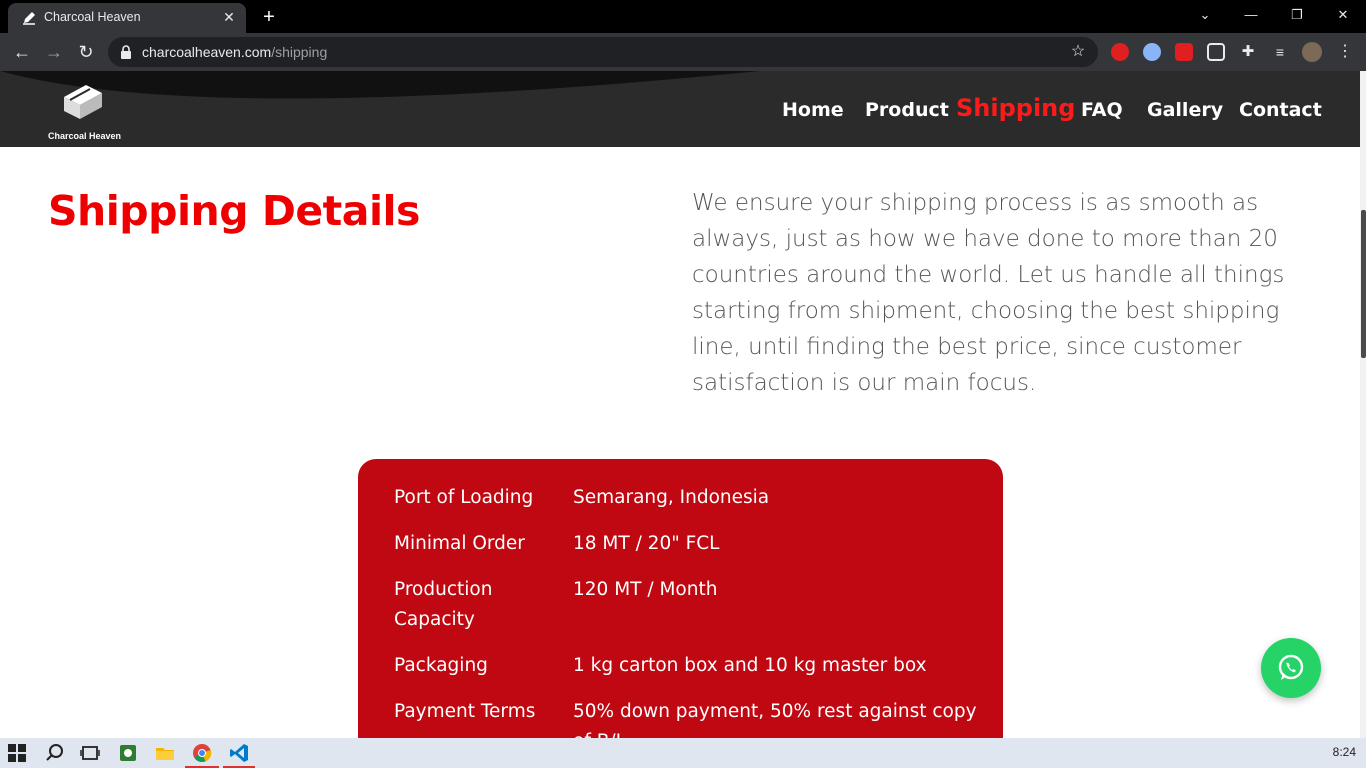  Describe the element at coordinates (83, 102) in the screenshot. I see `charcoal-cube-logo-icon` at that location.